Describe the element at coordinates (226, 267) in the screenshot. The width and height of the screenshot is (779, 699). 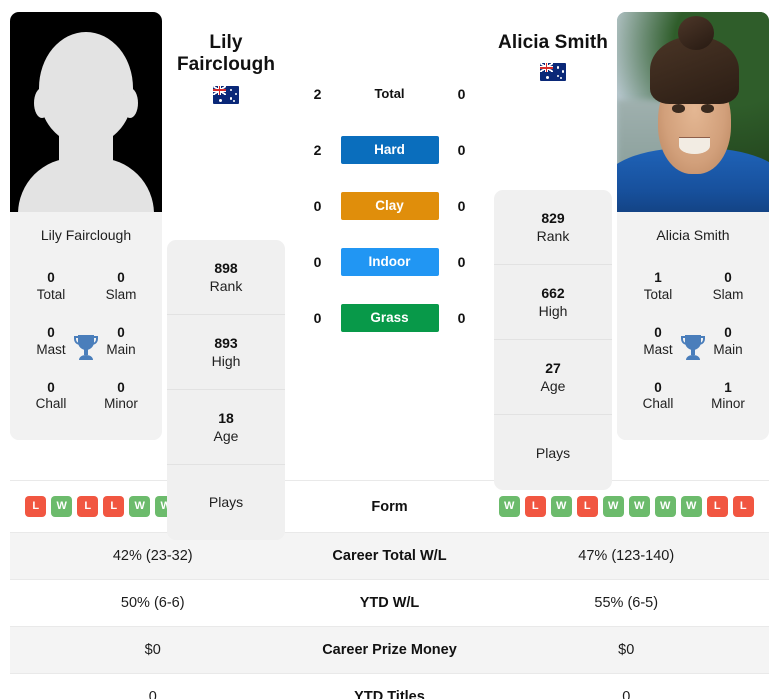
I see `stat-value: 898` at that location.